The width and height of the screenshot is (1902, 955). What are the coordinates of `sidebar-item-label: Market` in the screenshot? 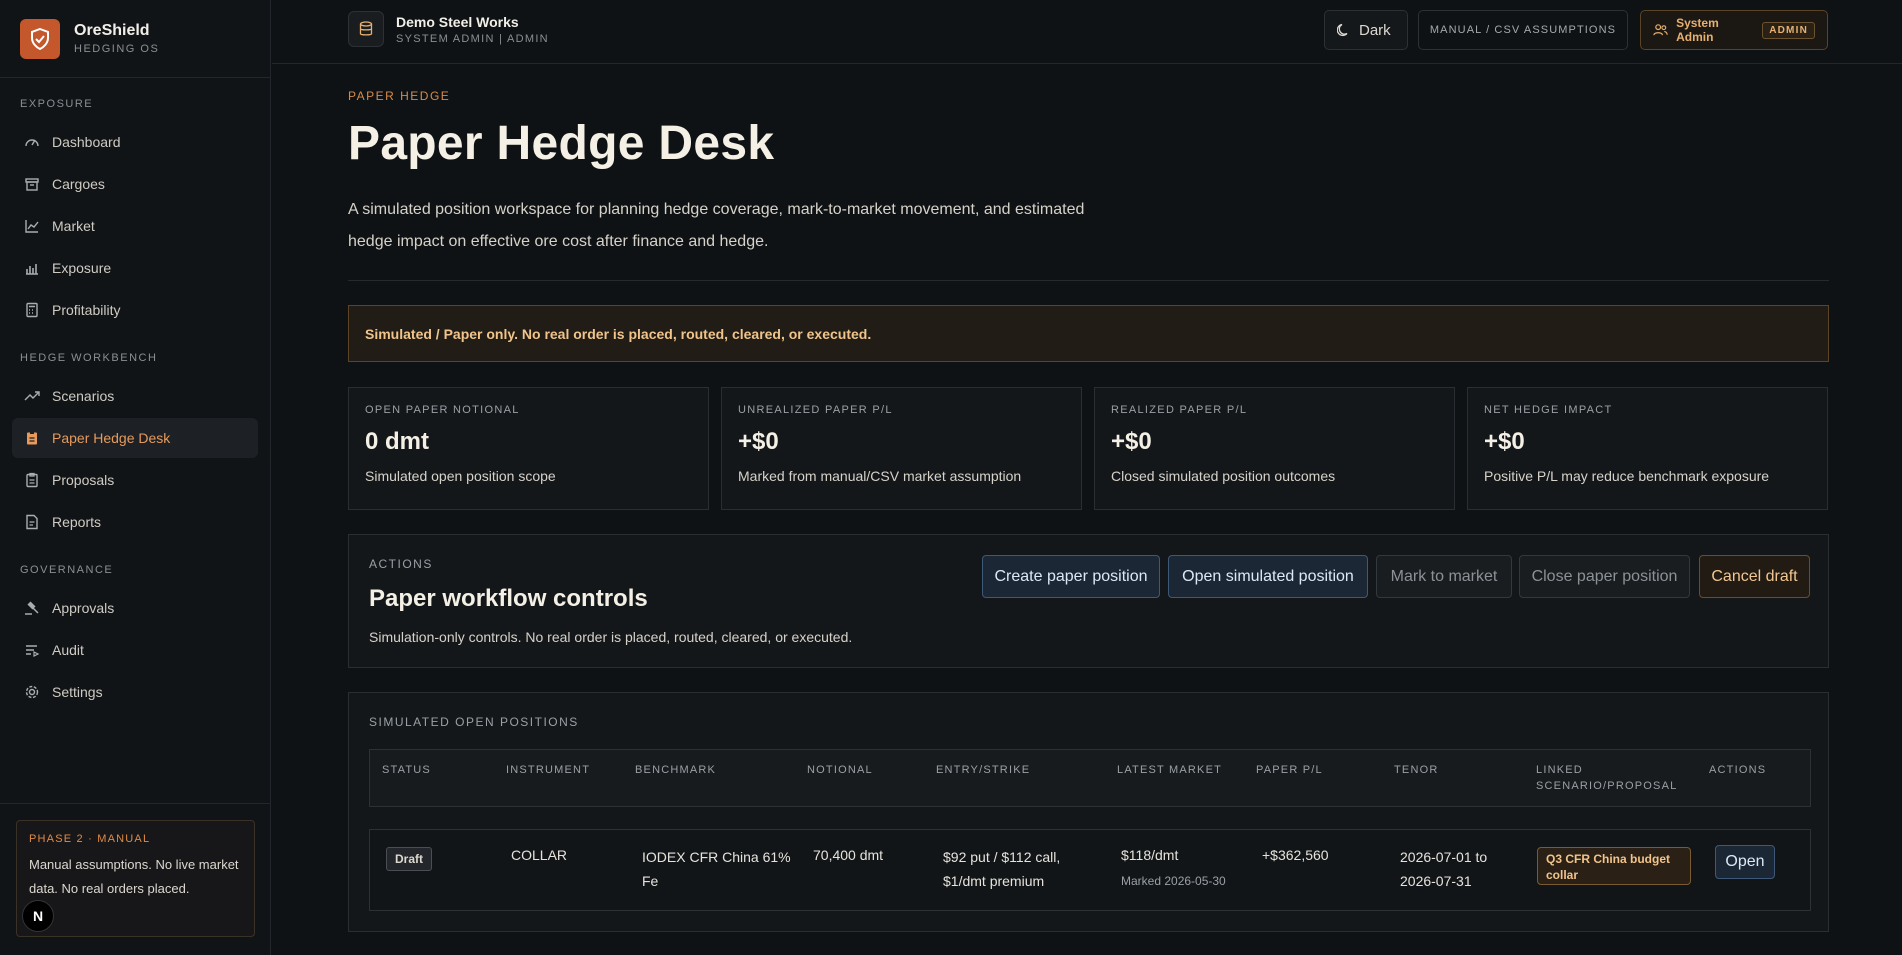 It's located at (73, 226).